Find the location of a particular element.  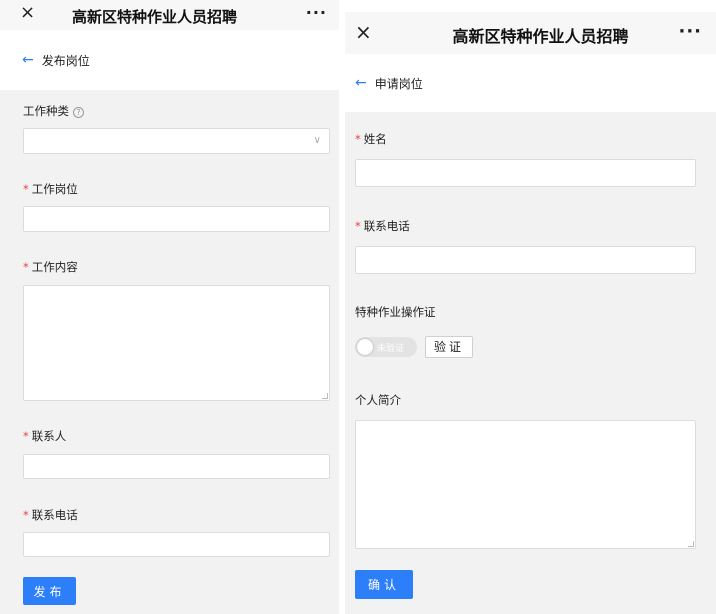

contact-phone-input is located at coordinates (176, 544).